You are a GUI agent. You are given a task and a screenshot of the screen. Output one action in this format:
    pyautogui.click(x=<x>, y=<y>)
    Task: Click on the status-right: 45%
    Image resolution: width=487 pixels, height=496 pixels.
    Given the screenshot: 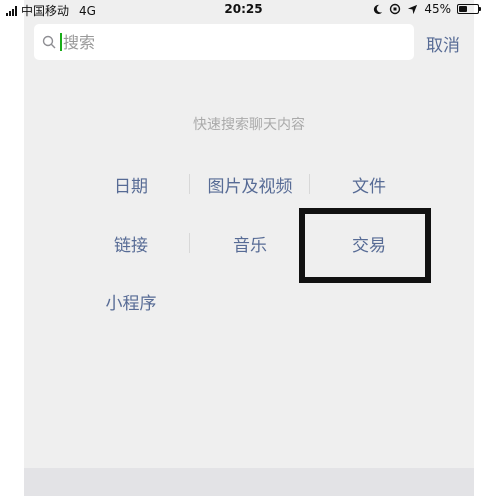 What is the action you would take?
    pyautogui.click(x=426, y=9)
    